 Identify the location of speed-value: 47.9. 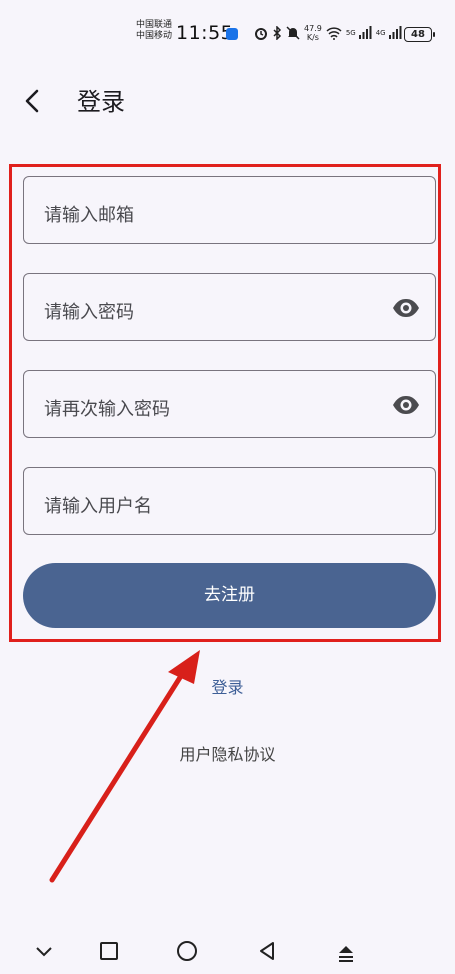
(313, 28).